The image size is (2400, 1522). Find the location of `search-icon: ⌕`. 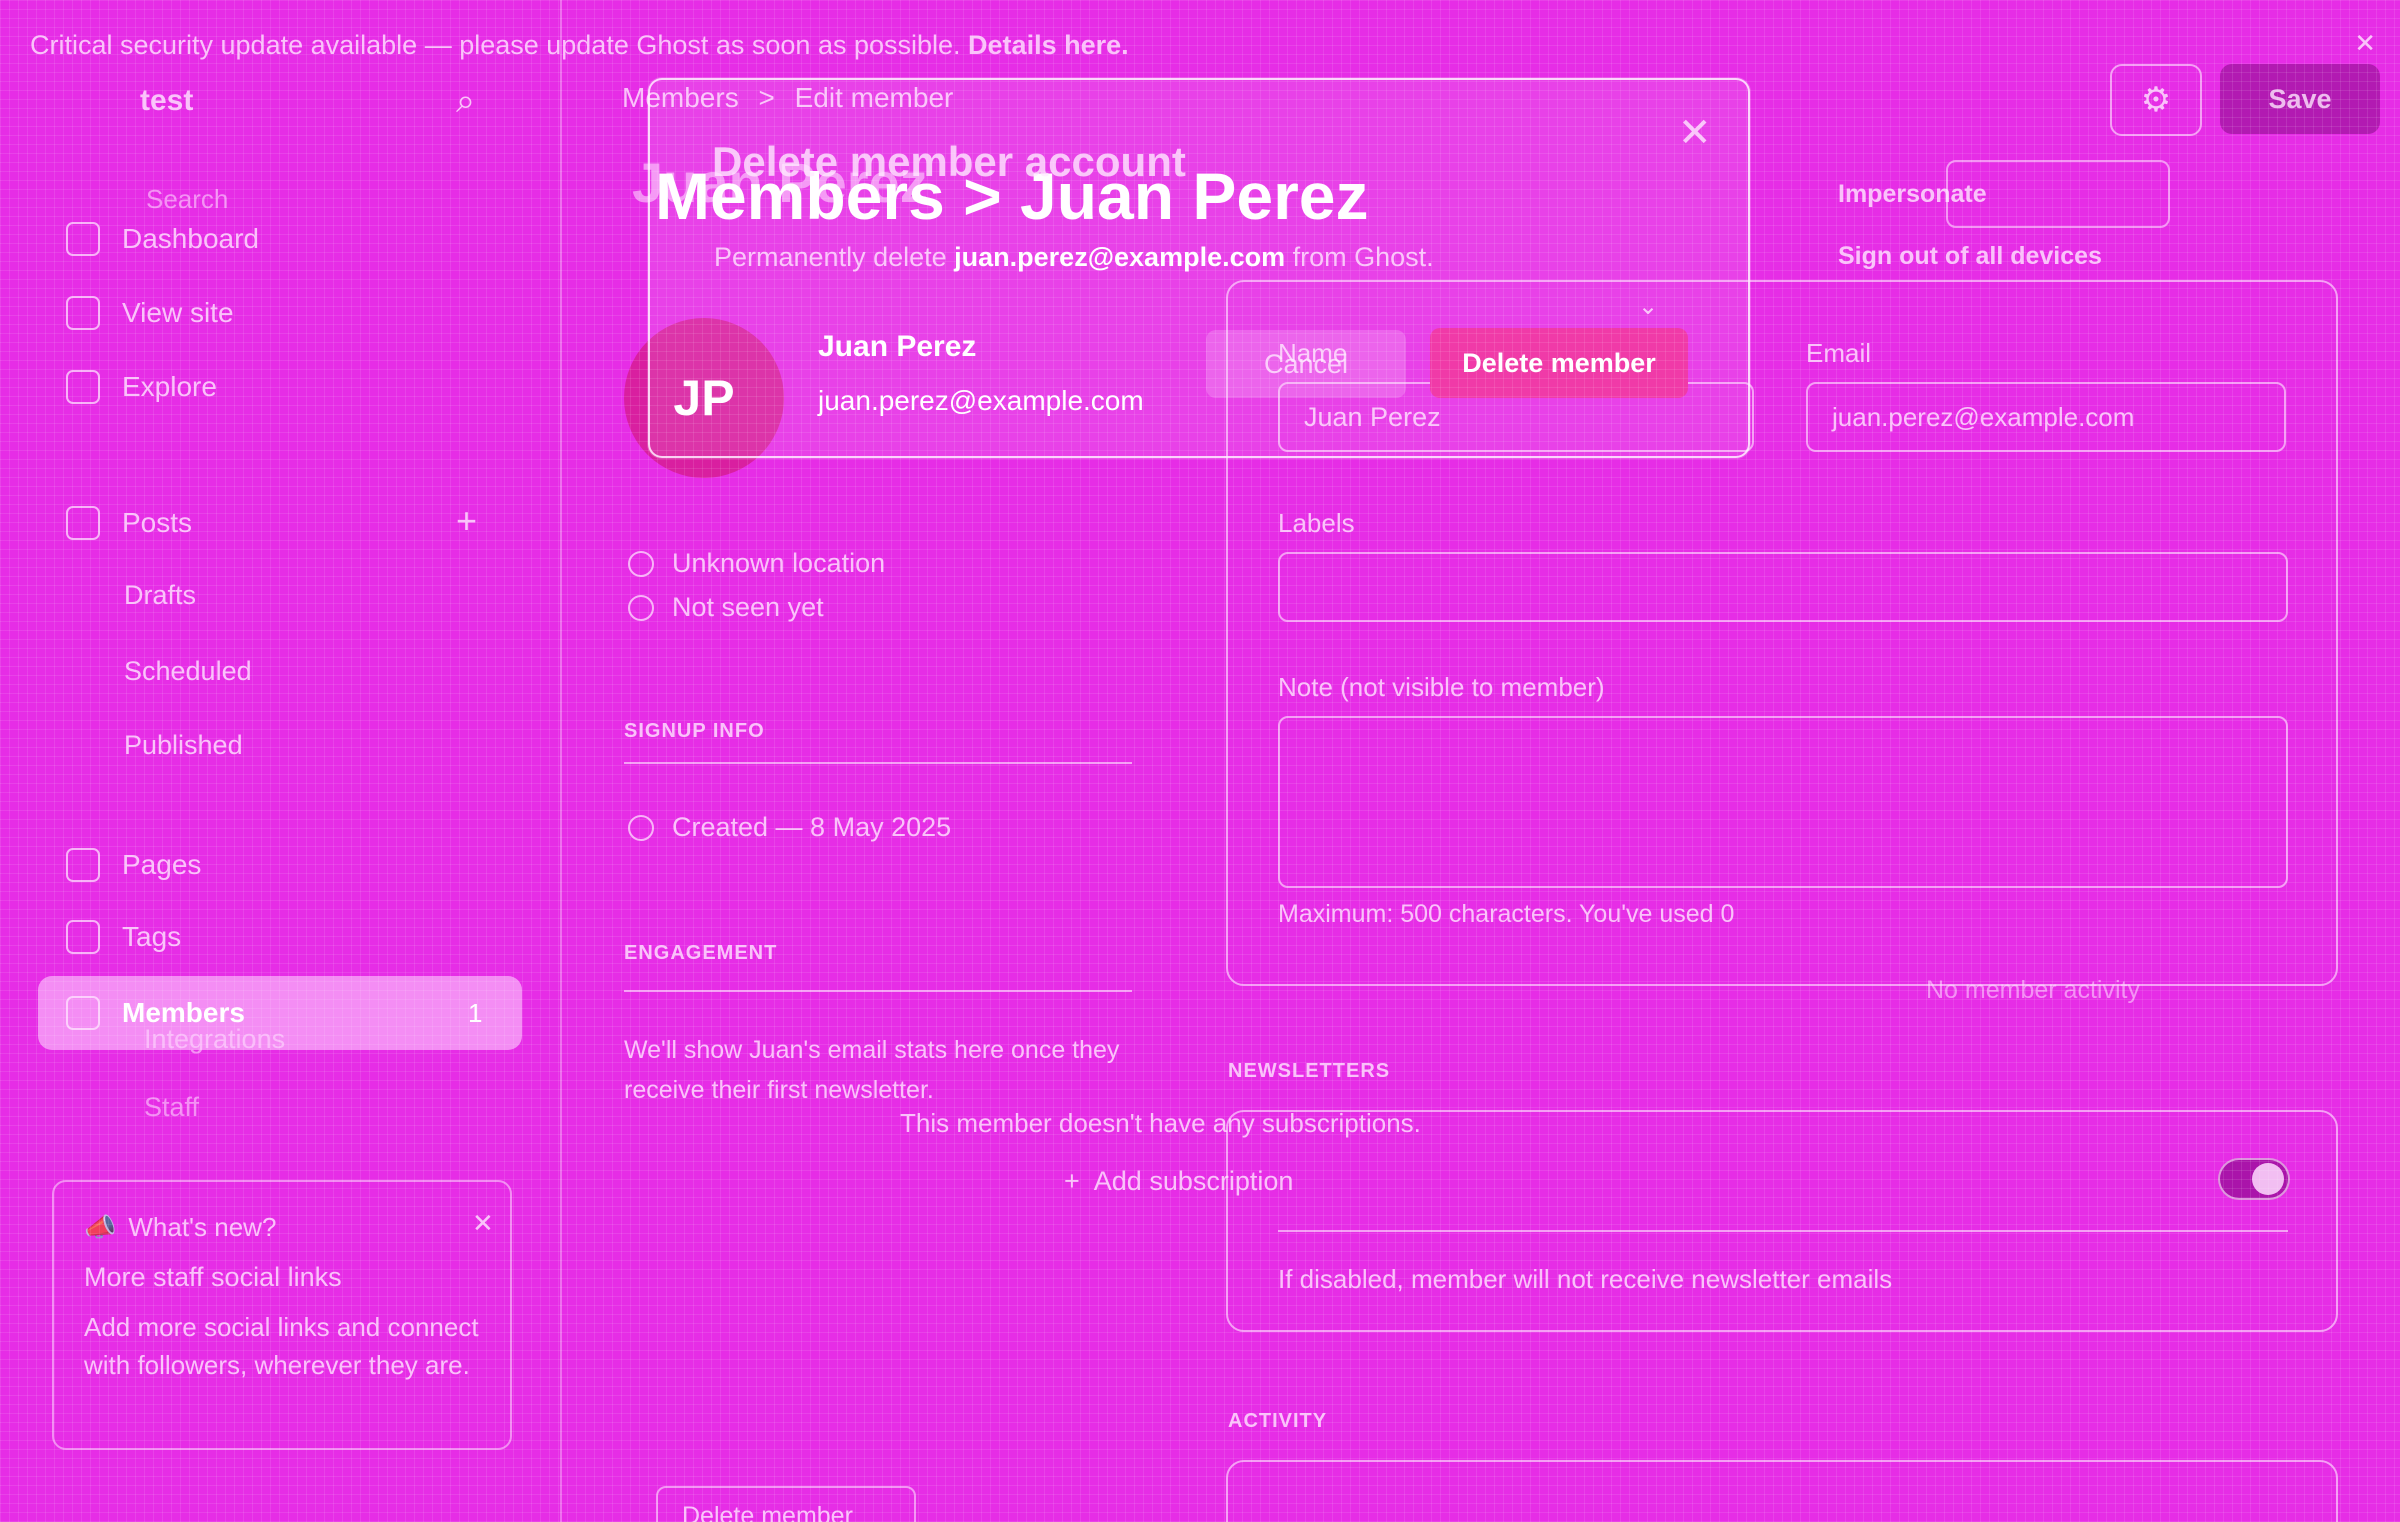

search-icon: ⌕ is located at coordinates (465, 101).